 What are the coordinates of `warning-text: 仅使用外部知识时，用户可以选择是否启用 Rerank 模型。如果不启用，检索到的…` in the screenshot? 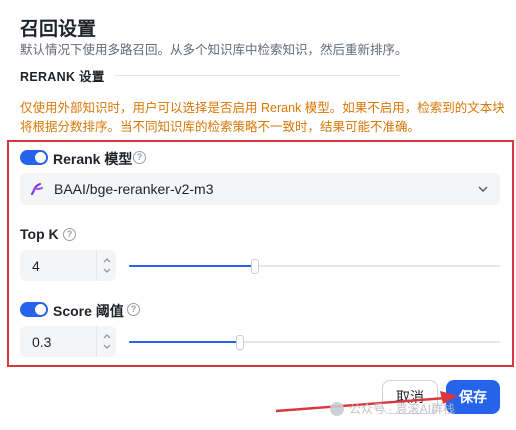 It's located at (262, 117).